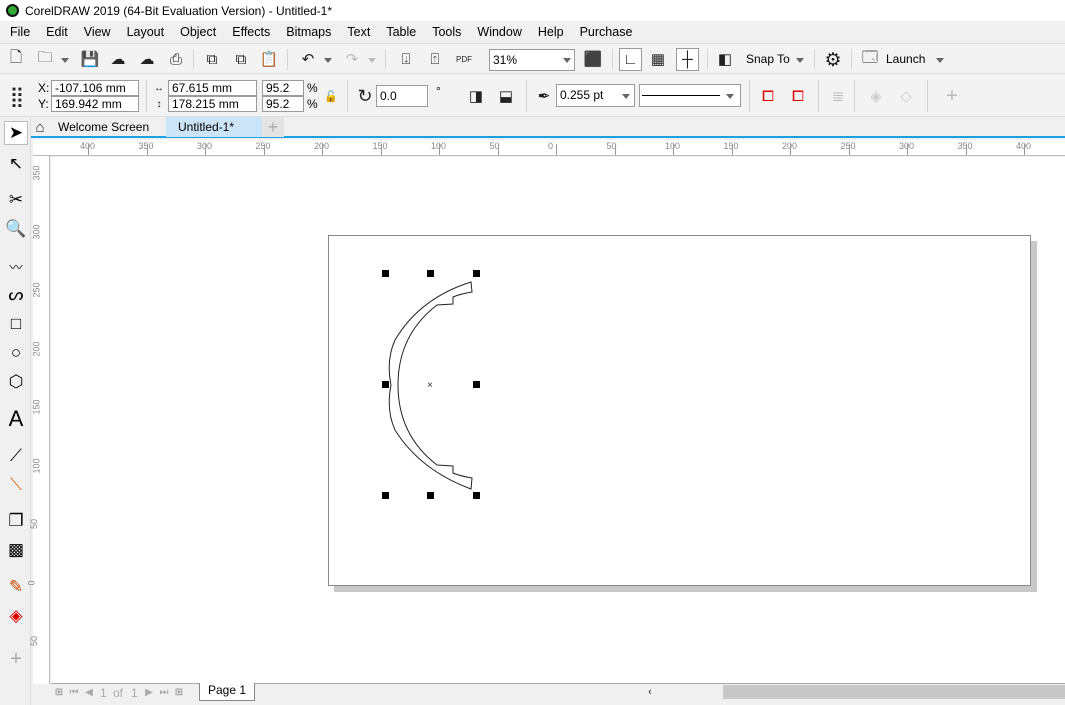  Describe the element at coordinates (558, 692) in the screenshot. I see `page-navigator: ⊞ ⏮ ◀ 1 of 1 ▶ ⏭ ⊞ Page 1 ‹` at that location.